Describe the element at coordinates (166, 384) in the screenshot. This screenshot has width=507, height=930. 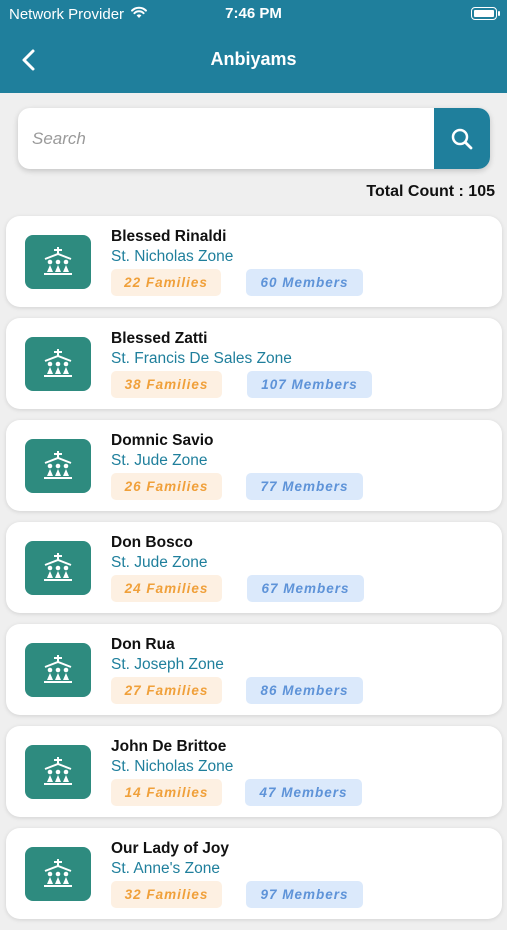
I see `families-badge: 38 Families` at that location.